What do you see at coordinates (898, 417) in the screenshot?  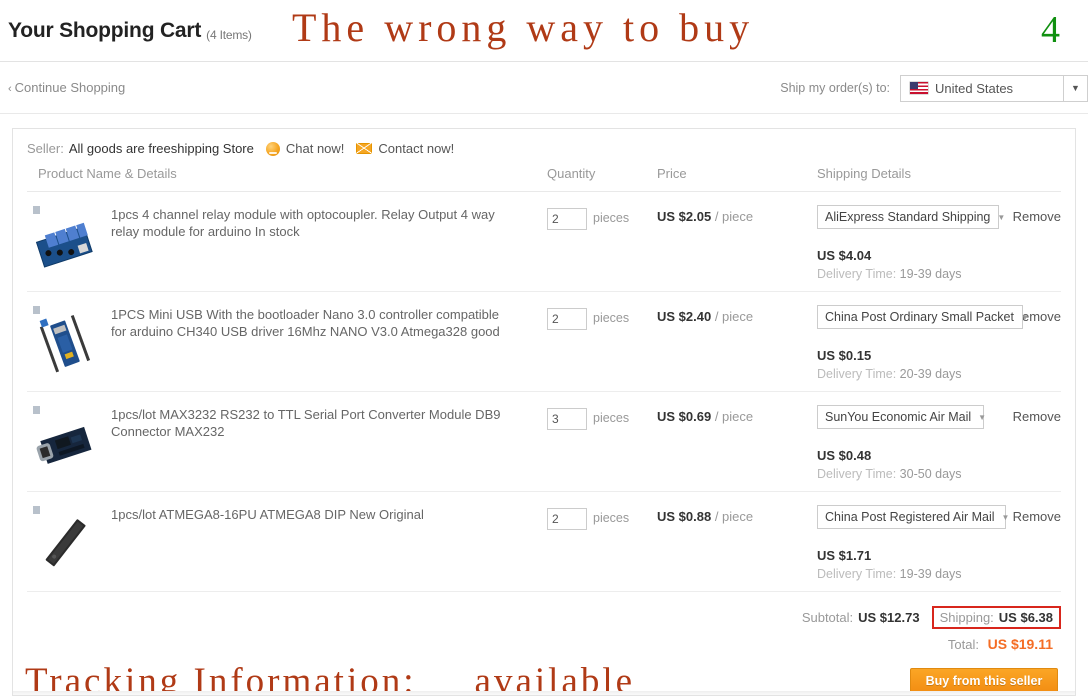 I see `shipping-method-value: SunYou Economic Air Mail` at bounding box center [898, 417].